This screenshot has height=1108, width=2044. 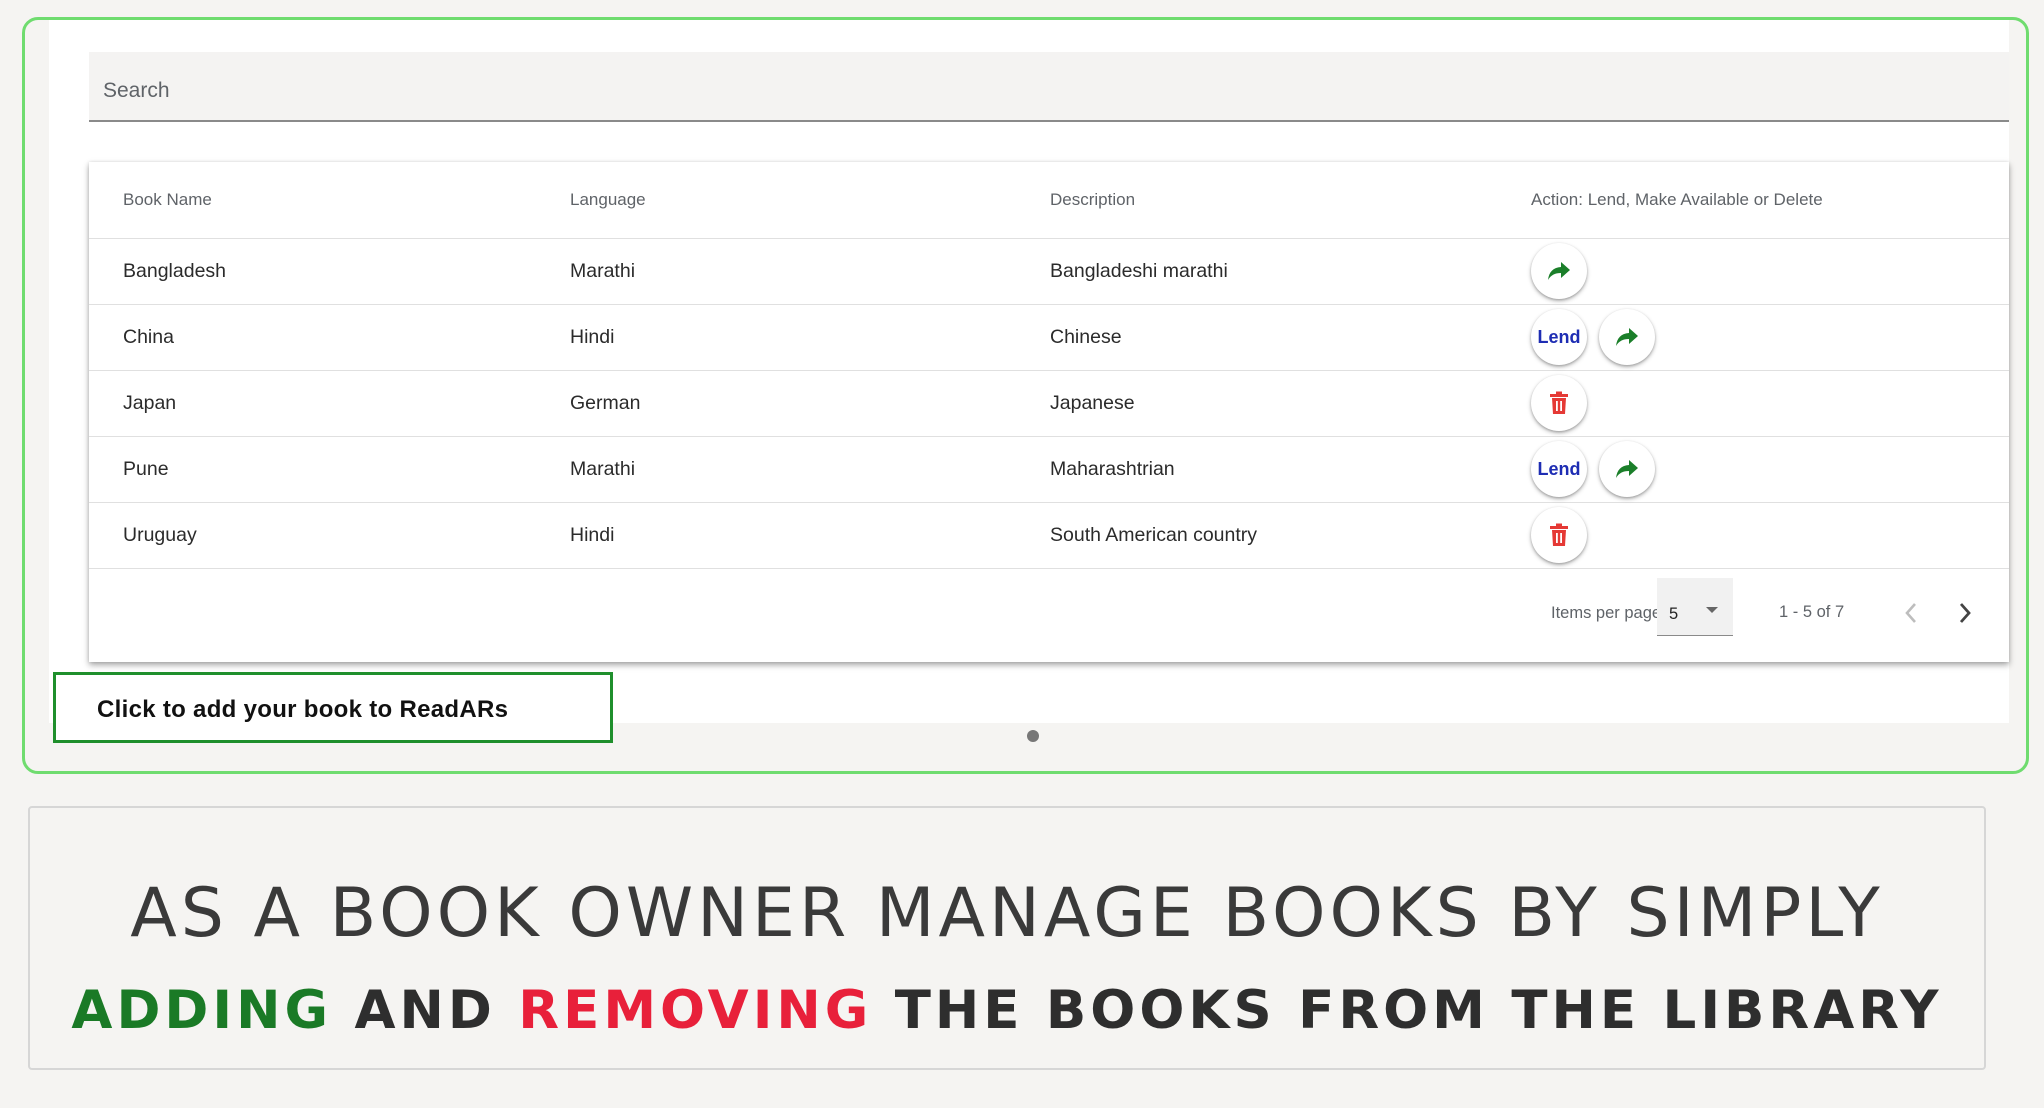 I want to click on header-description: Description, so click(x=1256, y=200).